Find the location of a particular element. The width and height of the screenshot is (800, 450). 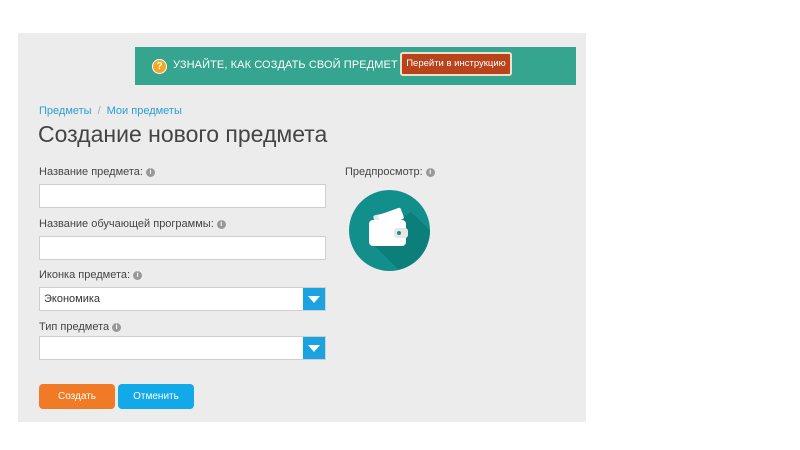

subject-icon-label: Иконка предмета: i is located at coordinates (91, 275).